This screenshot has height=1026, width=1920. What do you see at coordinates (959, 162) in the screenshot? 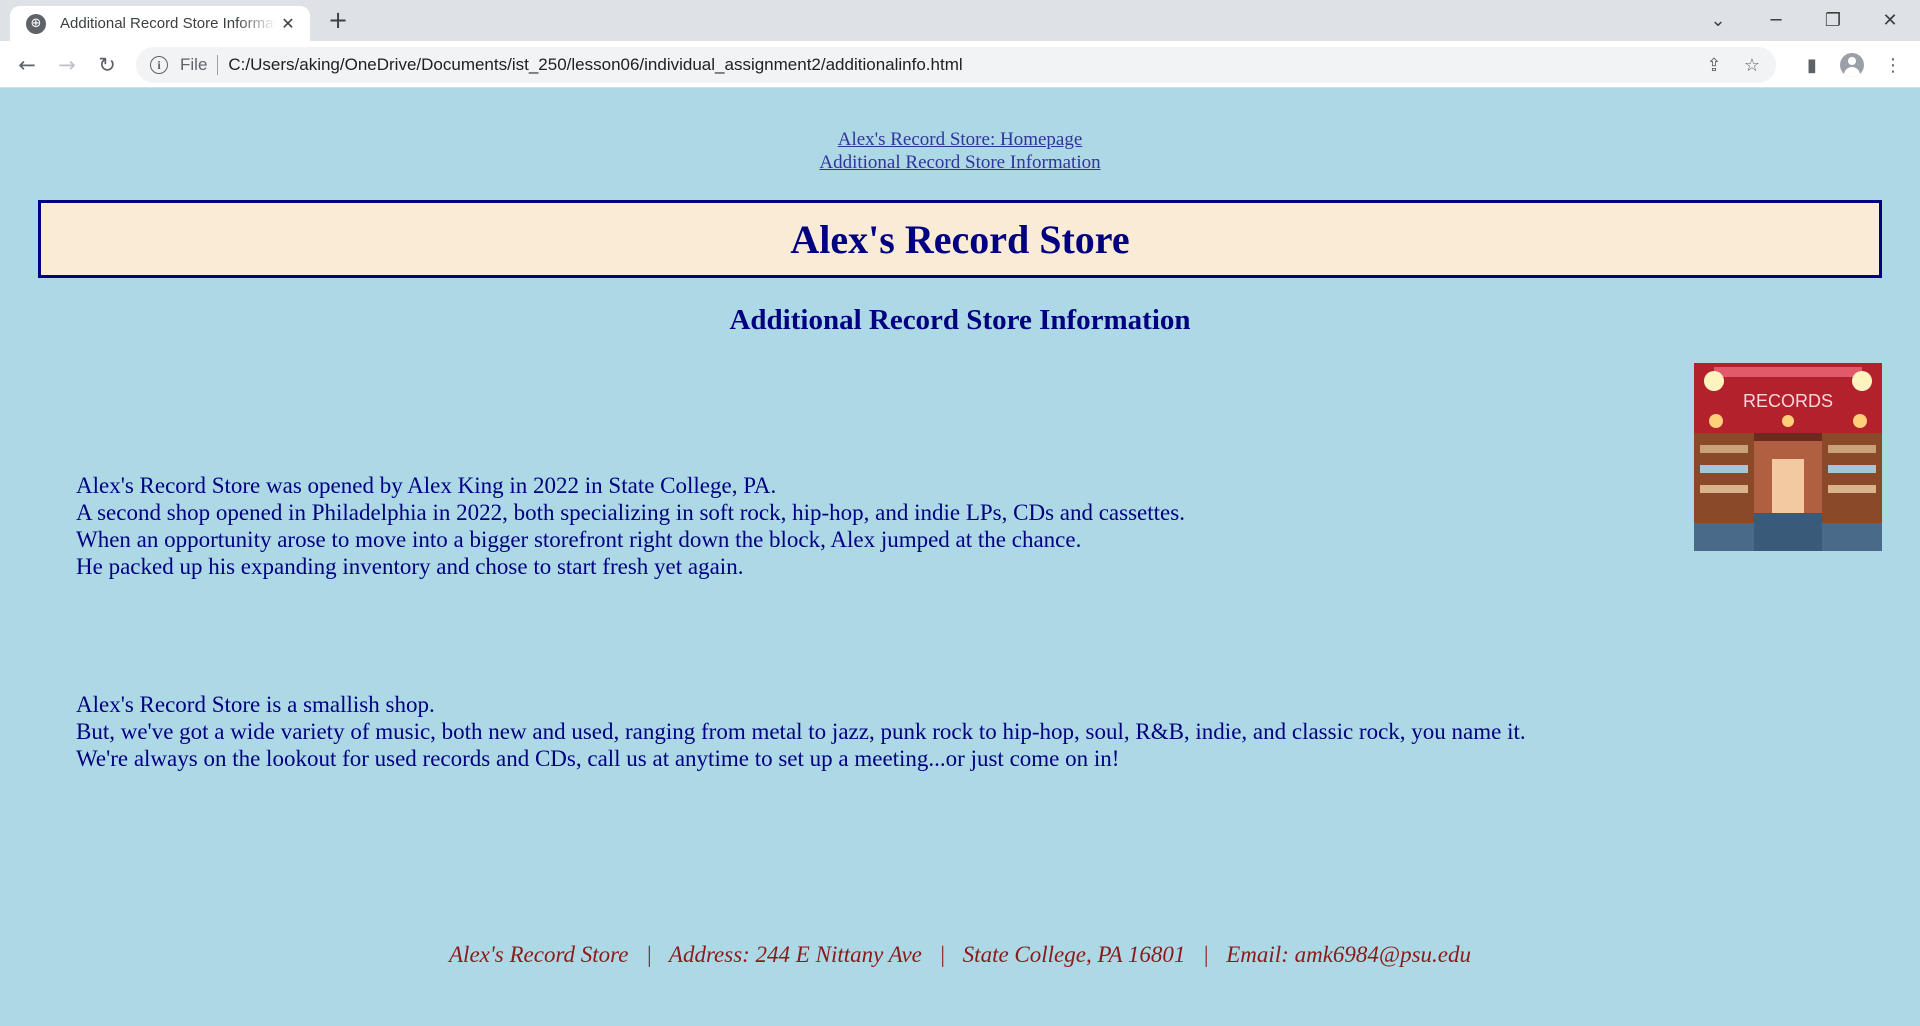
I see `nav-link-additional-info: Additional Record Store Information` at bounding box center [959, 162].